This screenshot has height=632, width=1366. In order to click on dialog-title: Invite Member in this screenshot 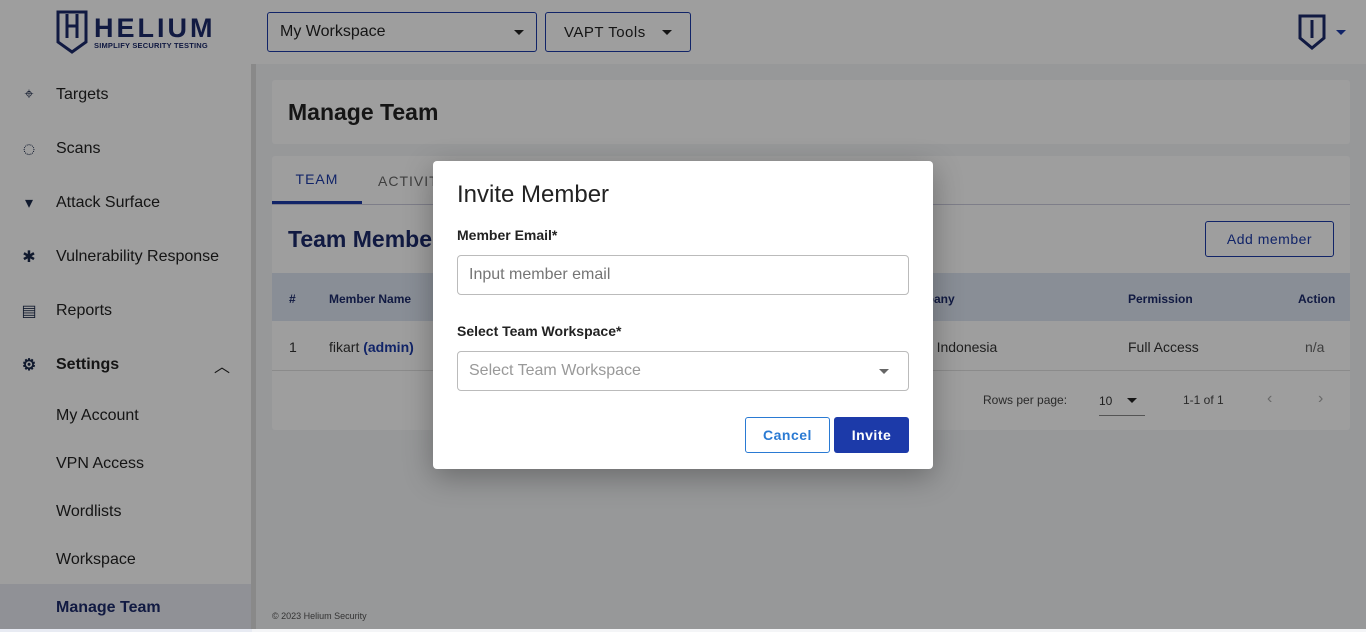, I will do `click(533, 194)`.